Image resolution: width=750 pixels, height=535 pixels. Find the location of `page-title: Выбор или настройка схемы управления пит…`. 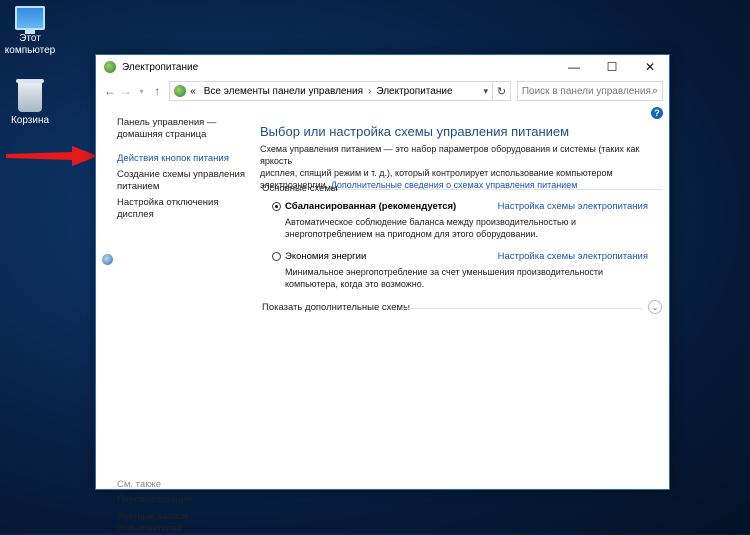

page-title: Выбор или настройка схемы управления пит… is located at coordinates (415, 131).